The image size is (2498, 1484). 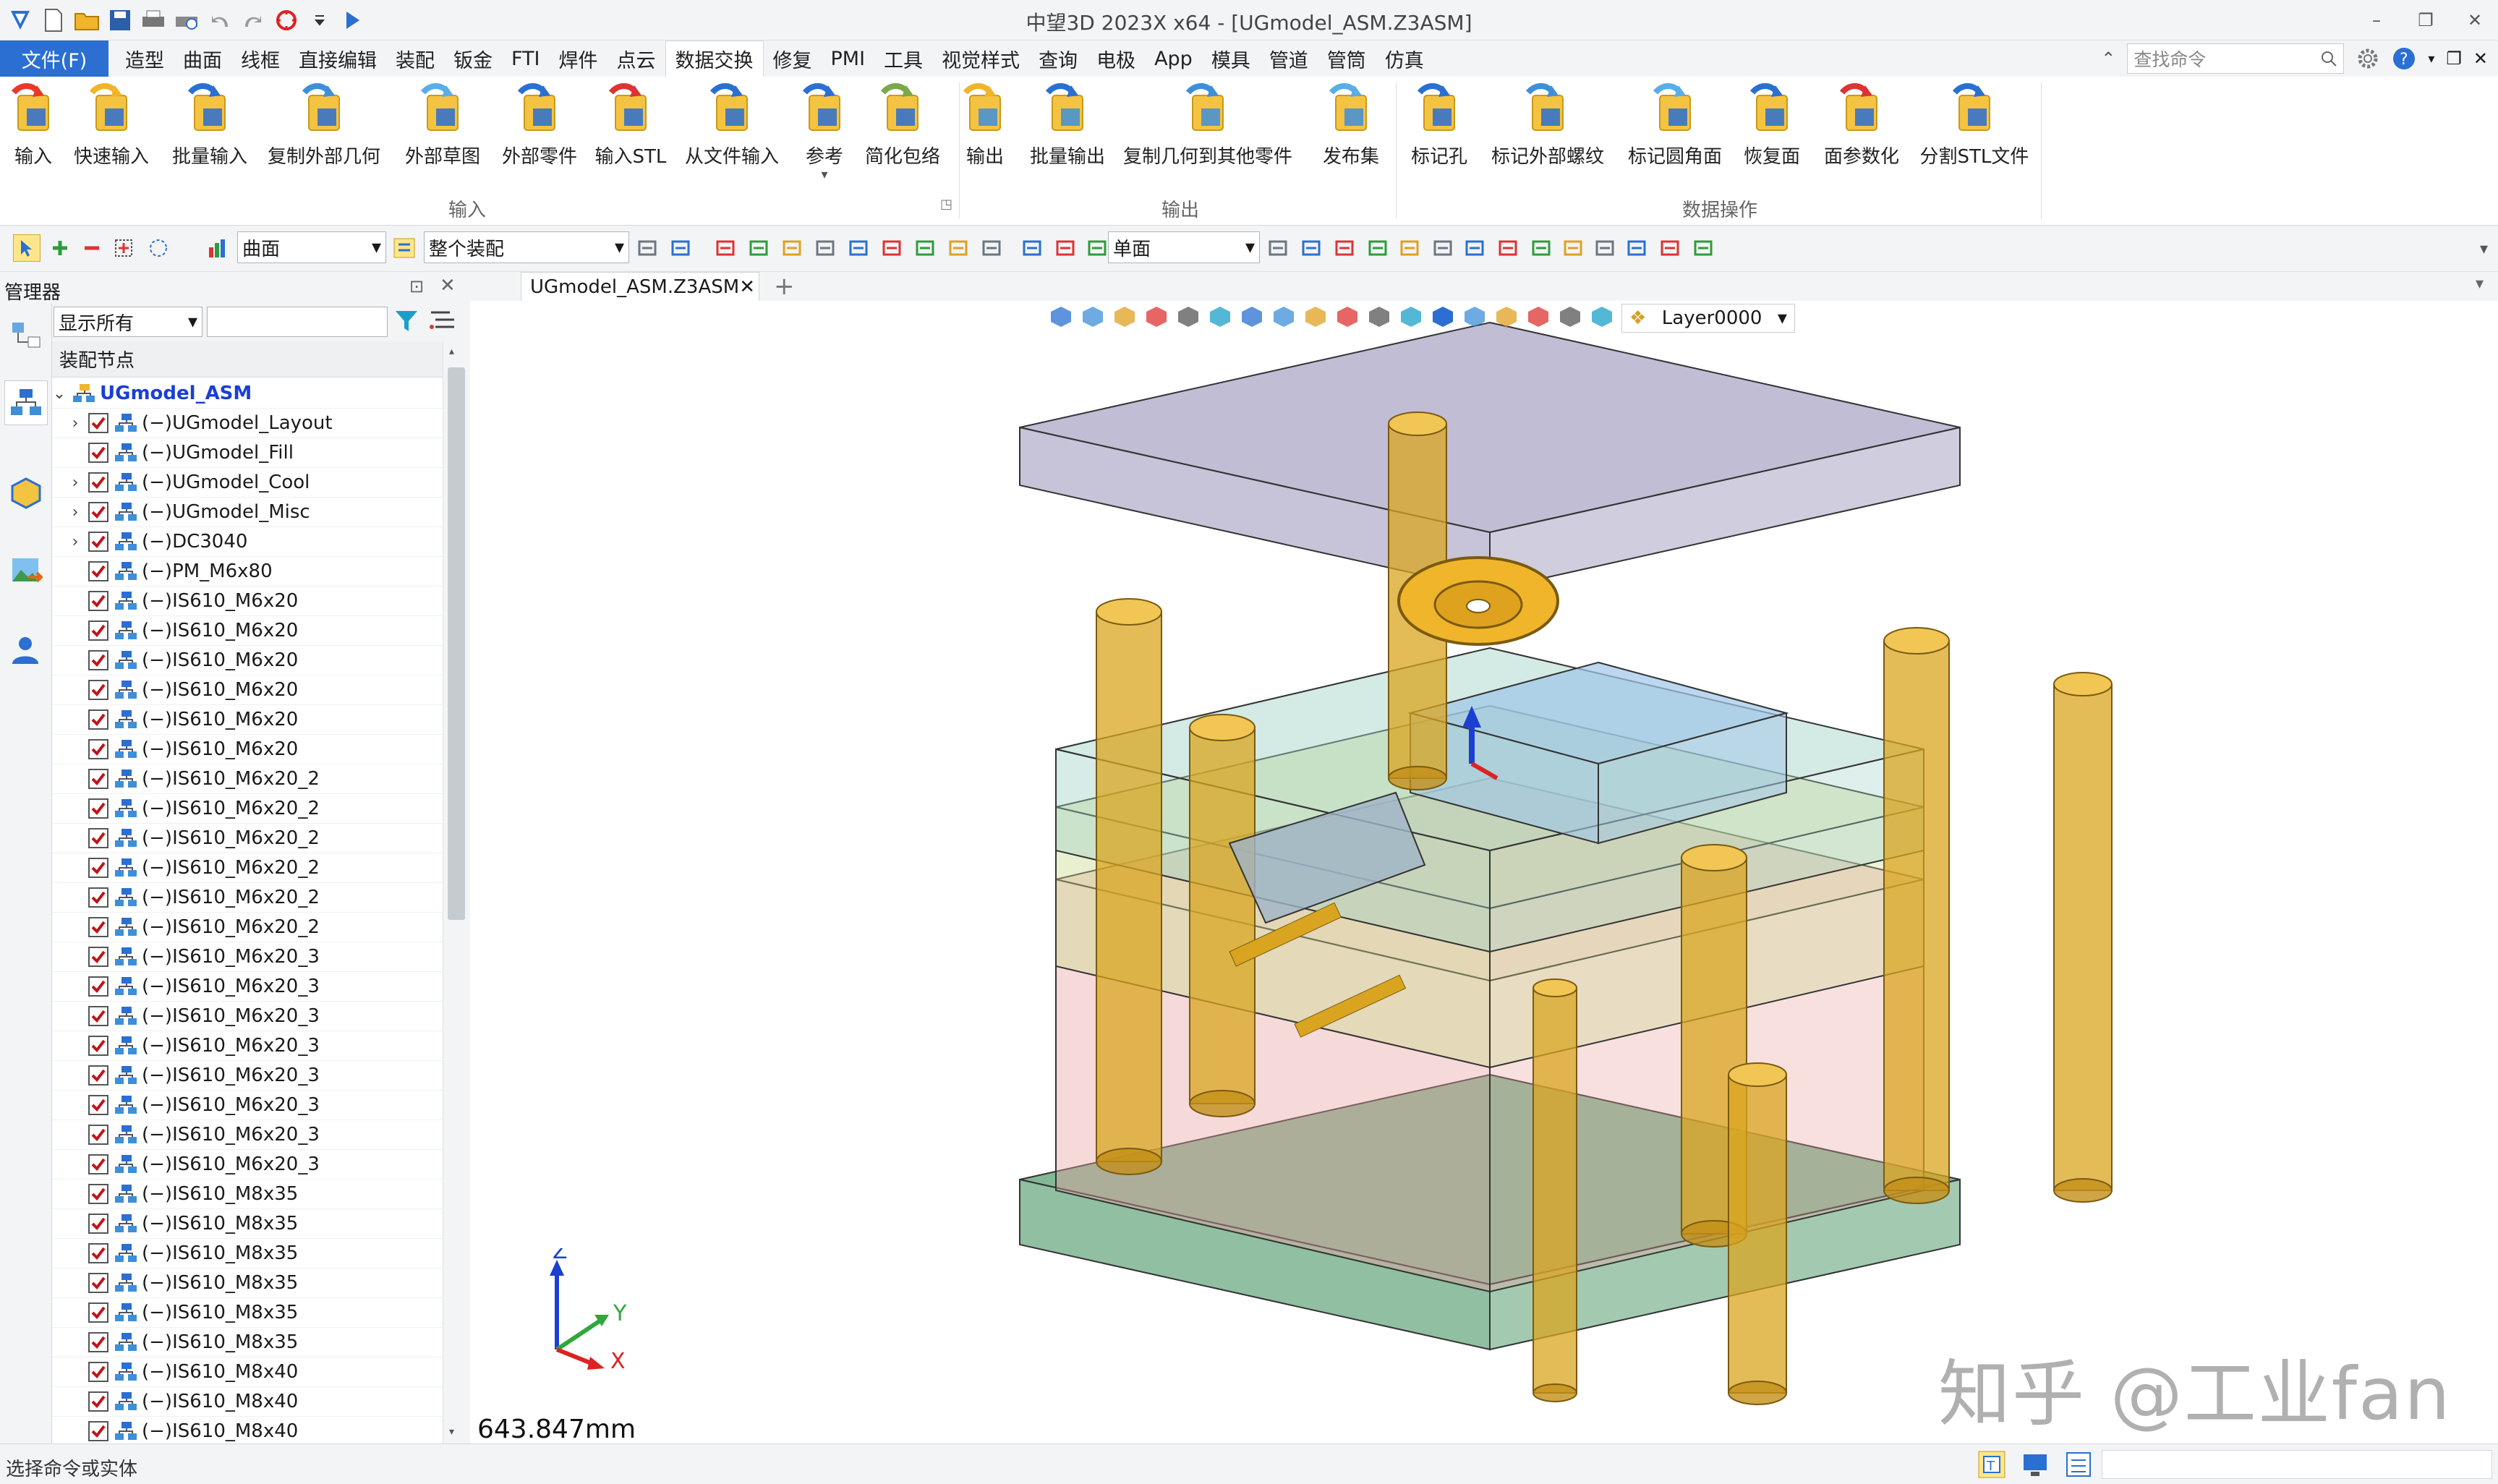 I want to click on ribbon-tab-14: 查询, so click(x=1058, y=59).